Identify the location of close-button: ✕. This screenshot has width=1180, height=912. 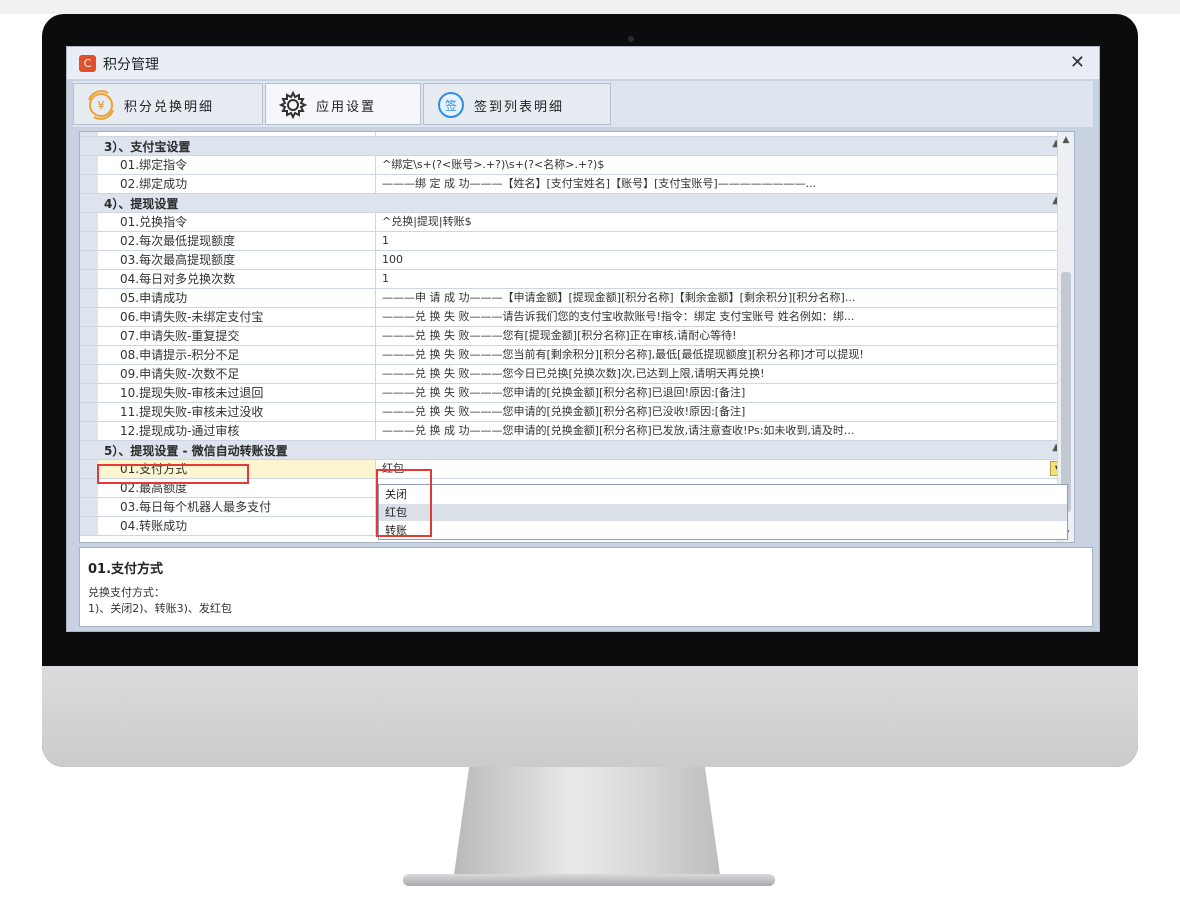
(1077, 62).